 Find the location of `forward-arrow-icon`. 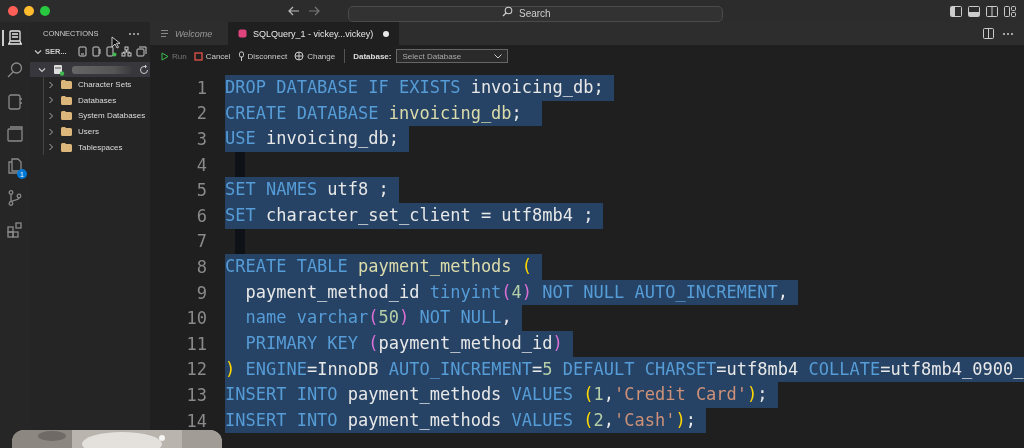

forward-arrow-icon is located at coordinates (314, 11).